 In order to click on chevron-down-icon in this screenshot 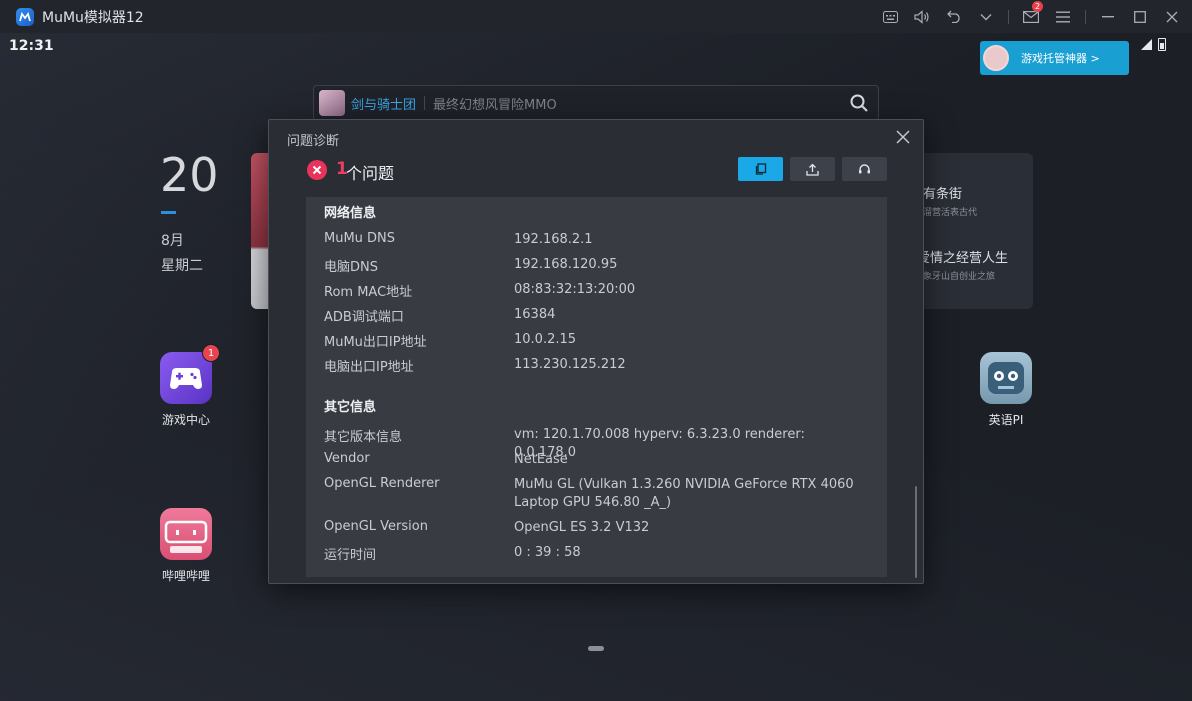, I will do `click(986, 16)`.